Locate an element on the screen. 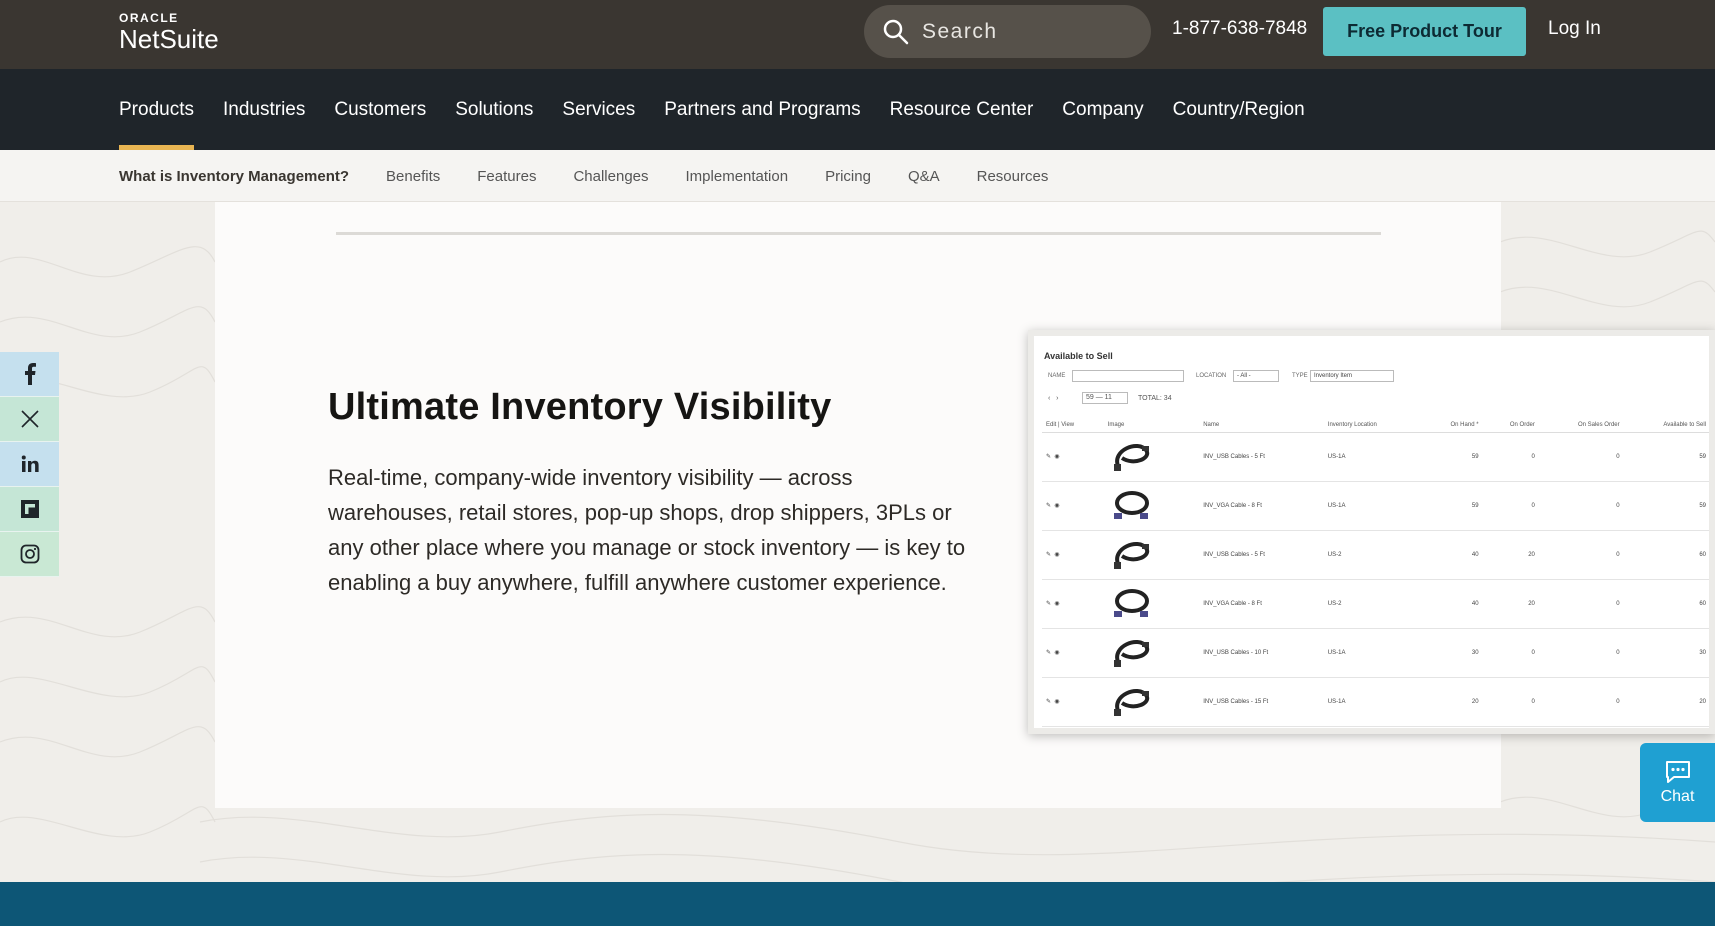 The height and width of the screenshot is (926, 1715). col-on-sales-order: On Sales Order is located at coordinates (1581, 425).